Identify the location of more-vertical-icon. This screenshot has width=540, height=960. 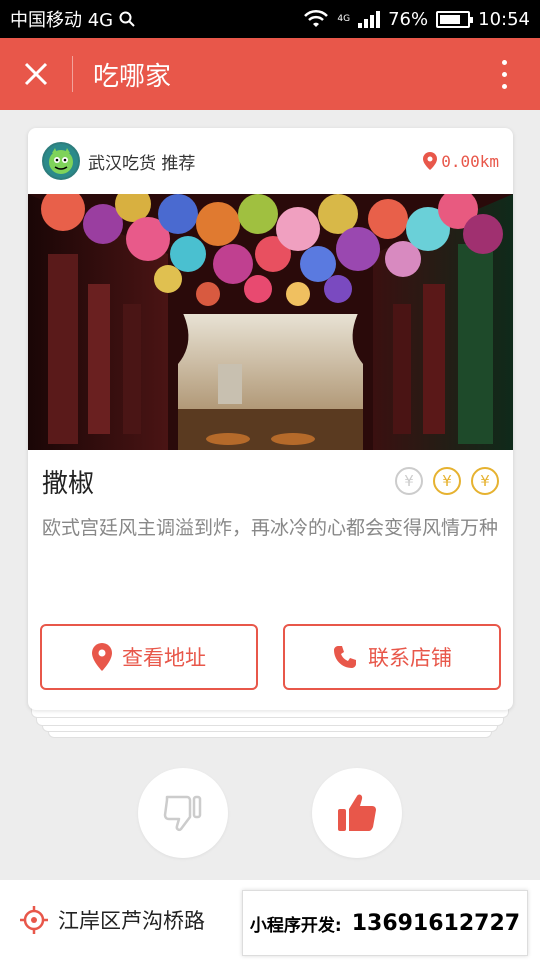
(504, 62).